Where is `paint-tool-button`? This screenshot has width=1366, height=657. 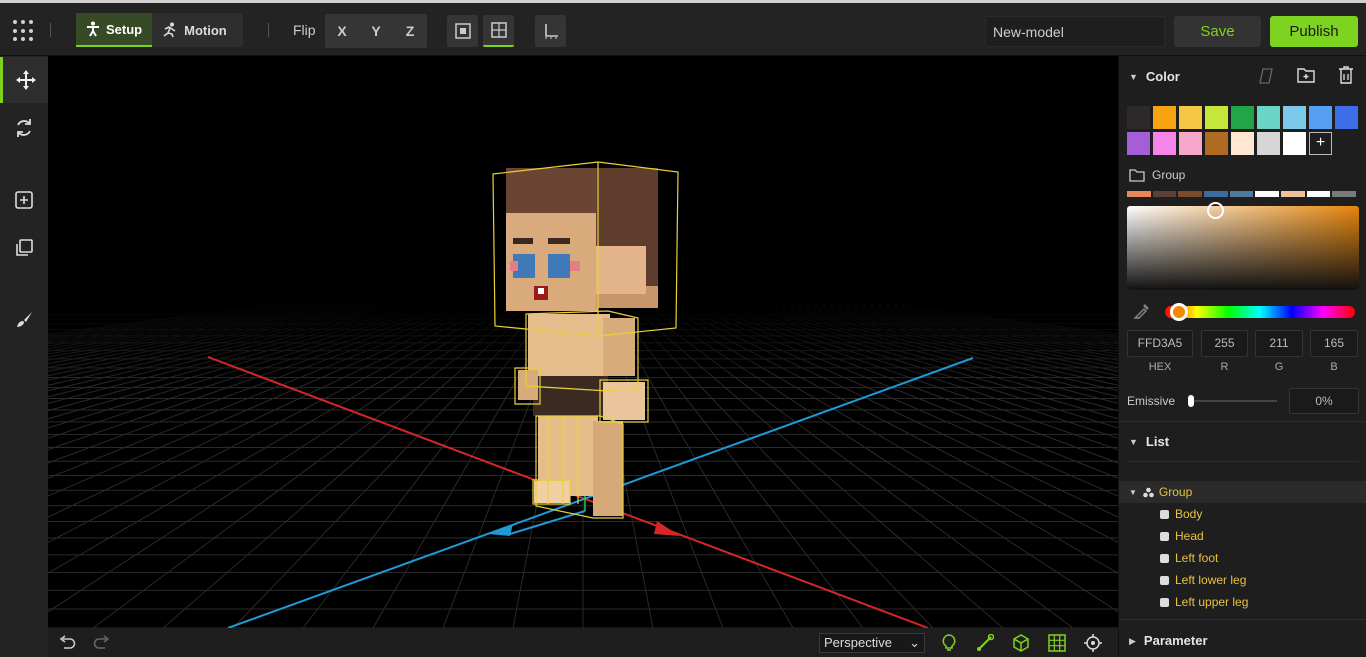
paint-tool-button is located at coordinates (24, 320).